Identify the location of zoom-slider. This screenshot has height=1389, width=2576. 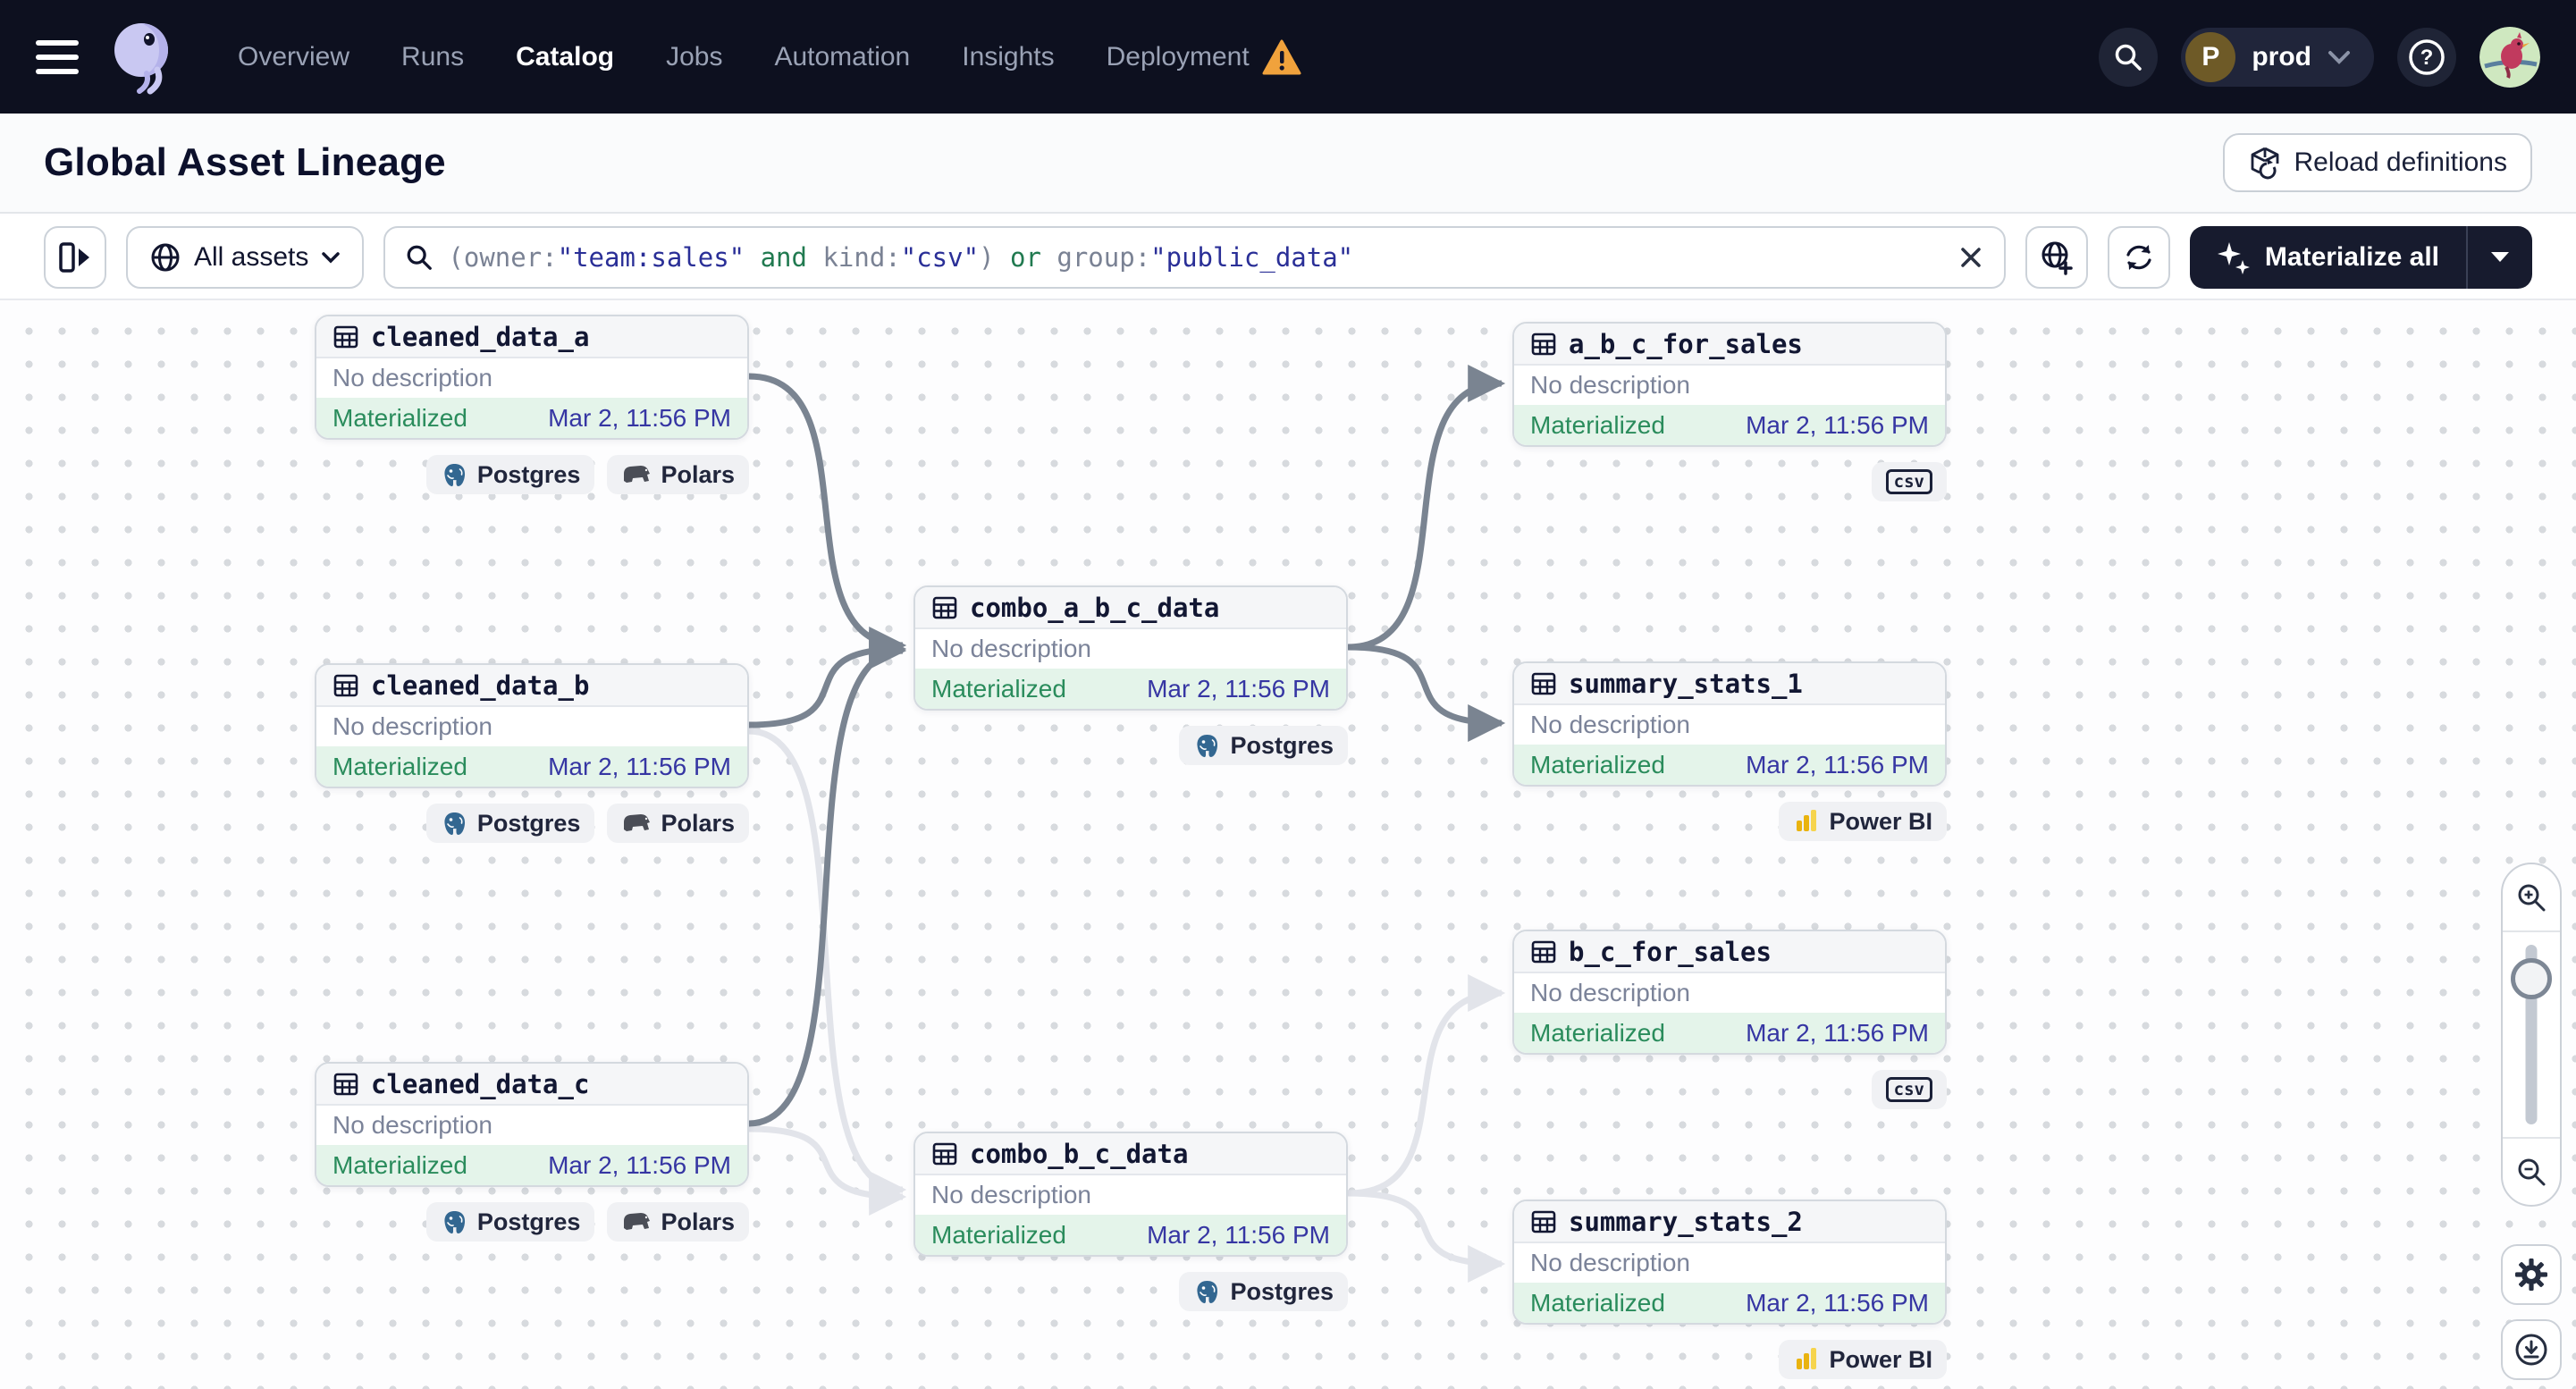
(2532, 1034).